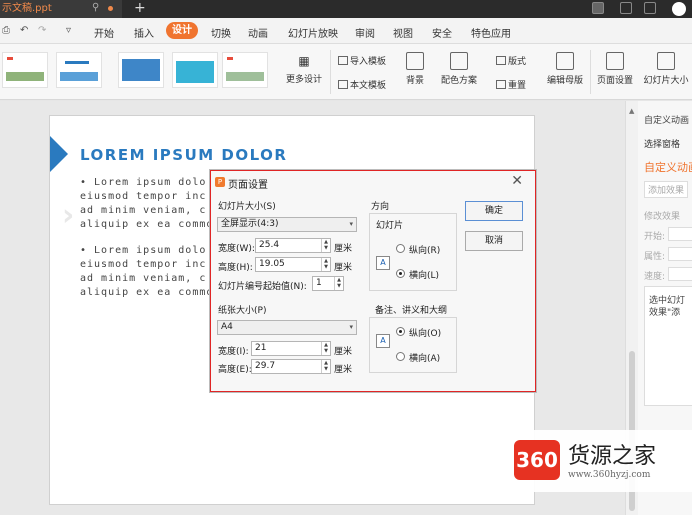 This screenshot has height=515, width=692. What do you see at coordinates (221, 32) in the screenshot?
I see `menu-transition: 切换` at bounding box center [221, 32].